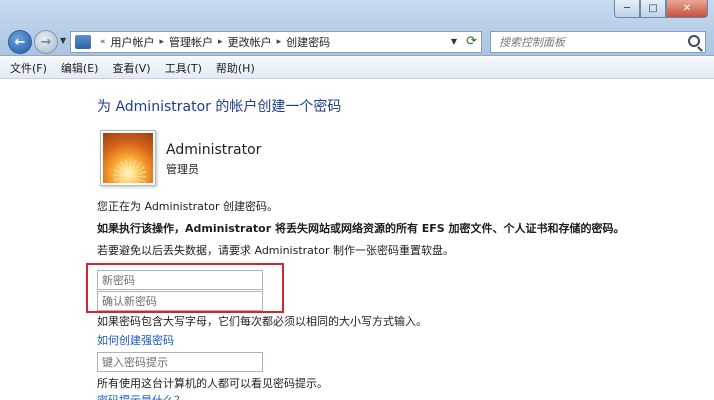 Image resolution: width=714 pixels, height=400 pixels. What do you see at coordinates (191, 42) in the screenshot?
I see `breadcrumb-manage-accounts: 管理帐户` at bounding box center [191, 42].